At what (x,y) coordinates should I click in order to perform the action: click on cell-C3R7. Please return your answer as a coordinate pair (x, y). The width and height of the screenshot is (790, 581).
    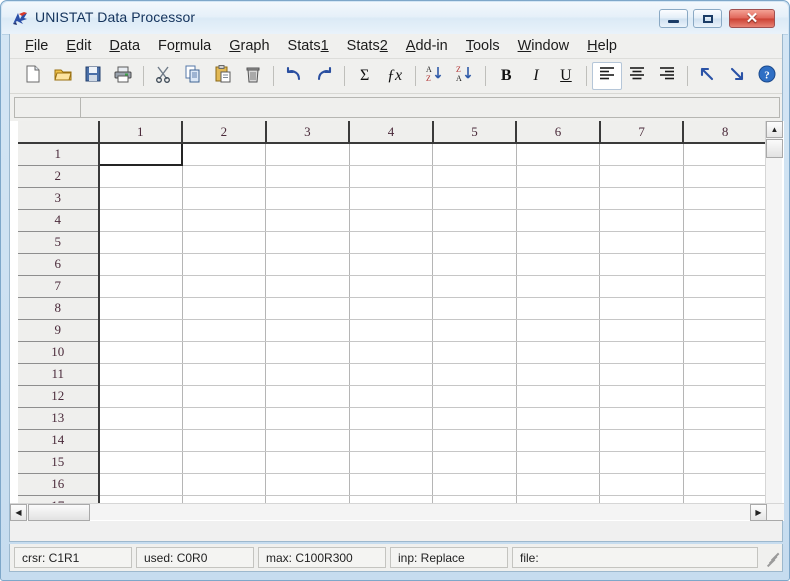
    Looking at the image, I should click on (307, 286).